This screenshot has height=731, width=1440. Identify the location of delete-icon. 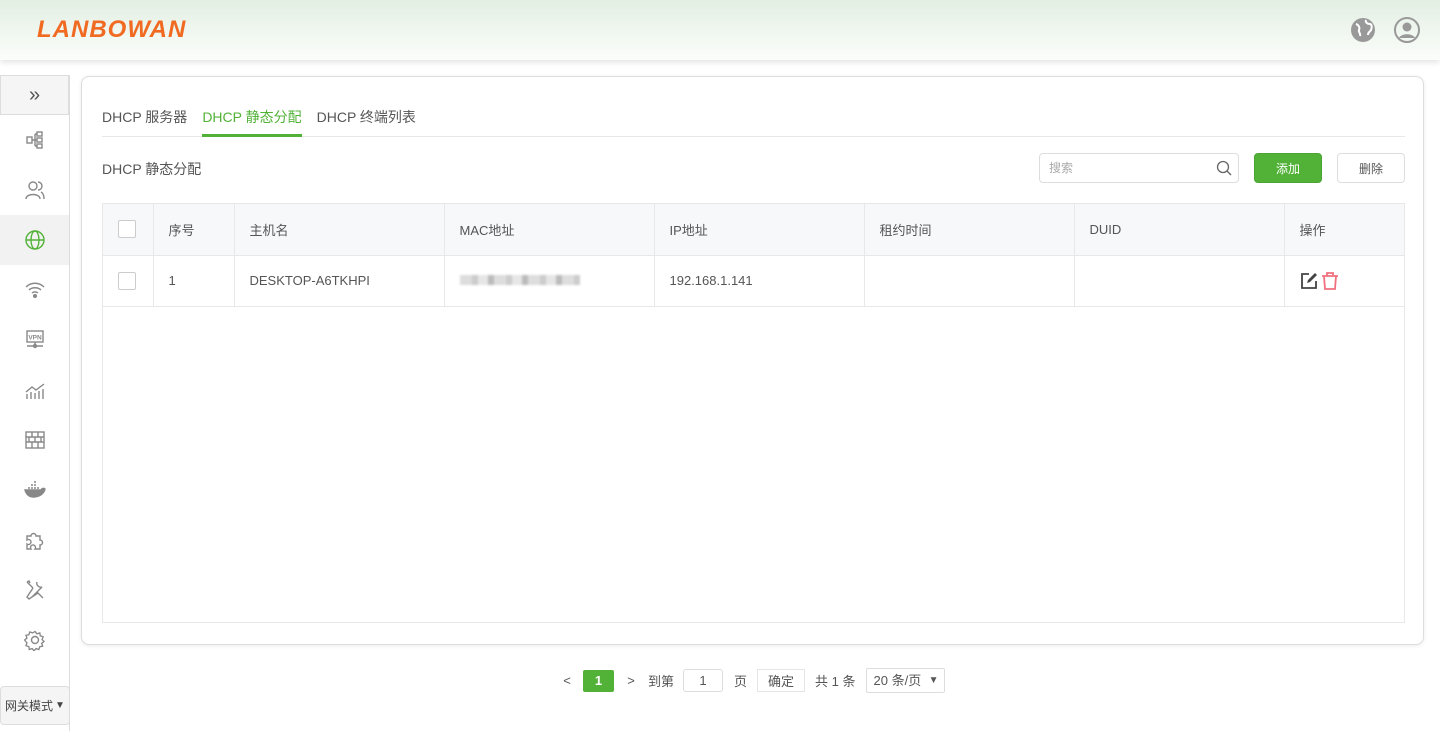
(1330, 280).